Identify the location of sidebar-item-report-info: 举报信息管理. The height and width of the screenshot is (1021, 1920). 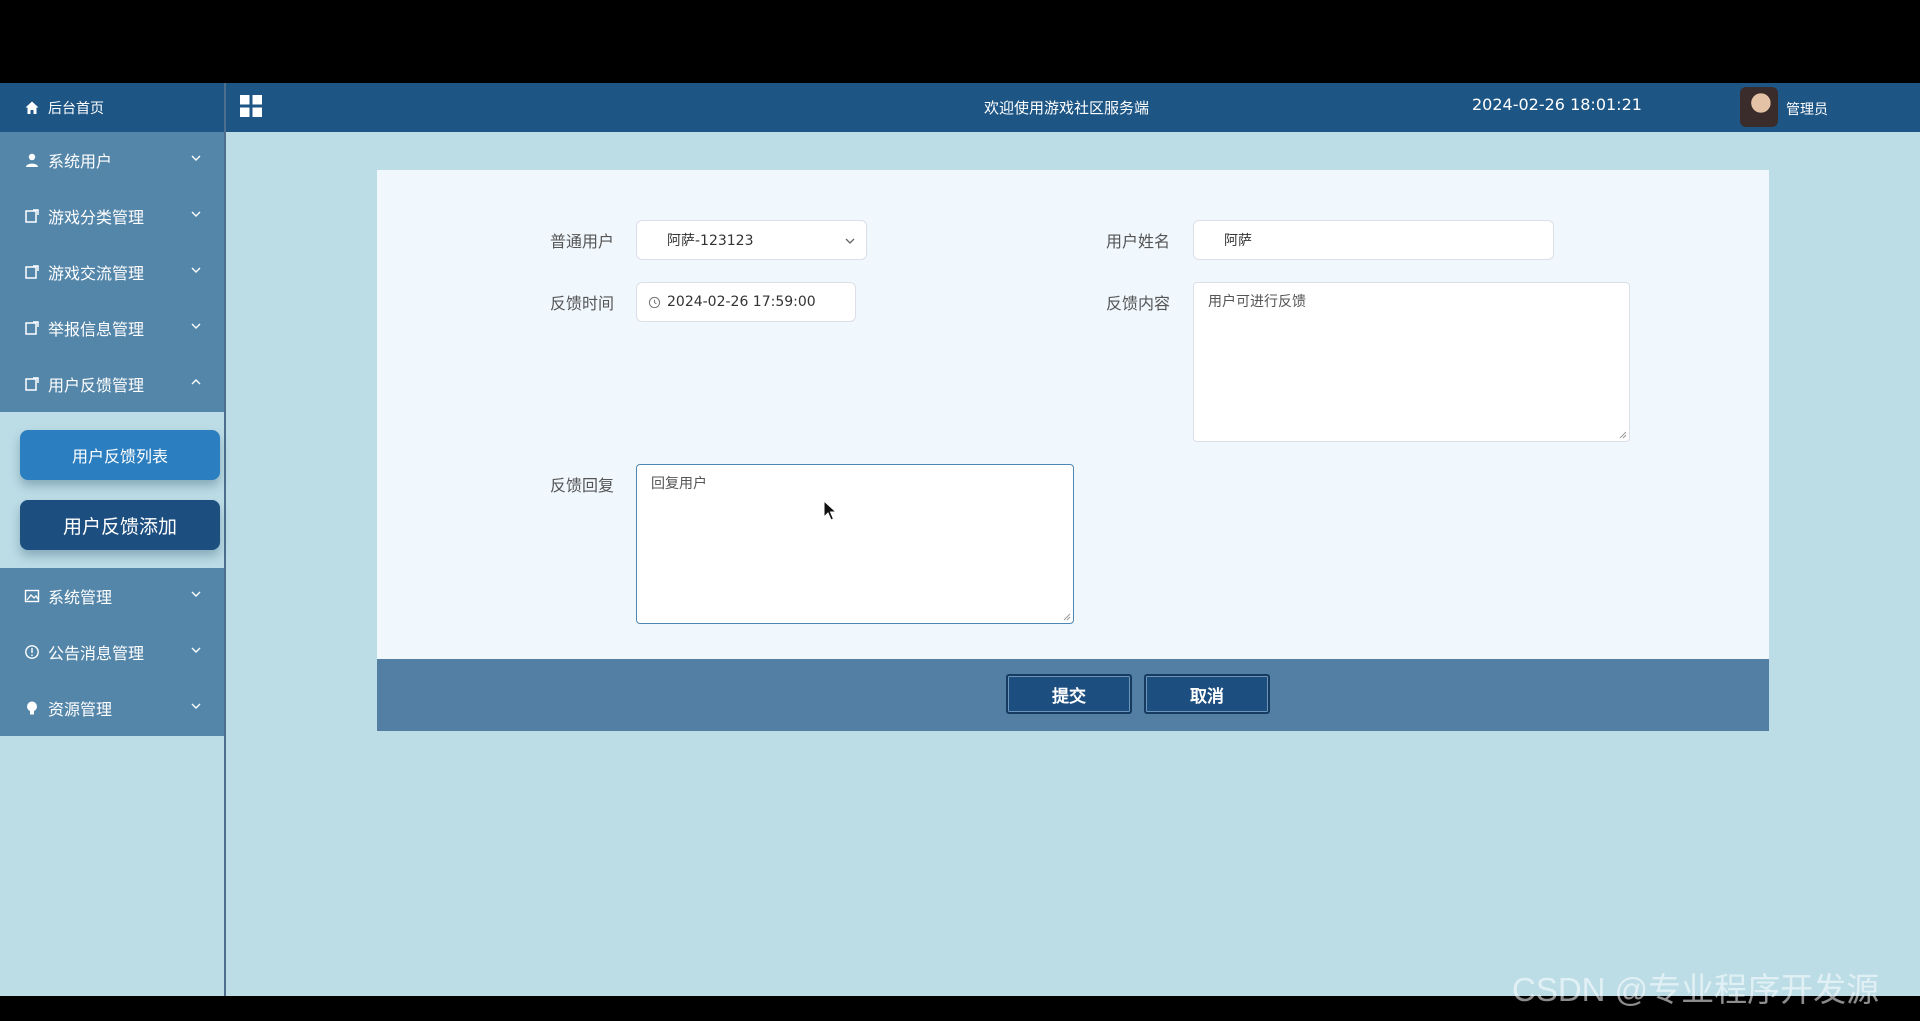
(112, 328).